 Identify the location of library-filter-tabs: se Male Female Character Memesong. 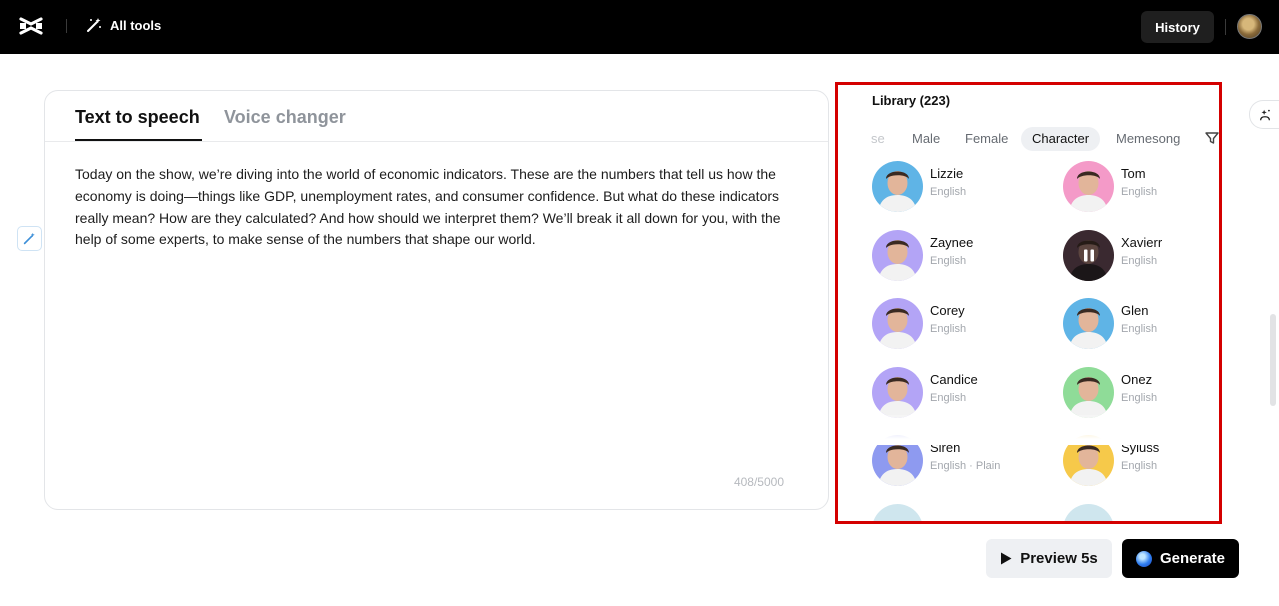
(1029, 137).